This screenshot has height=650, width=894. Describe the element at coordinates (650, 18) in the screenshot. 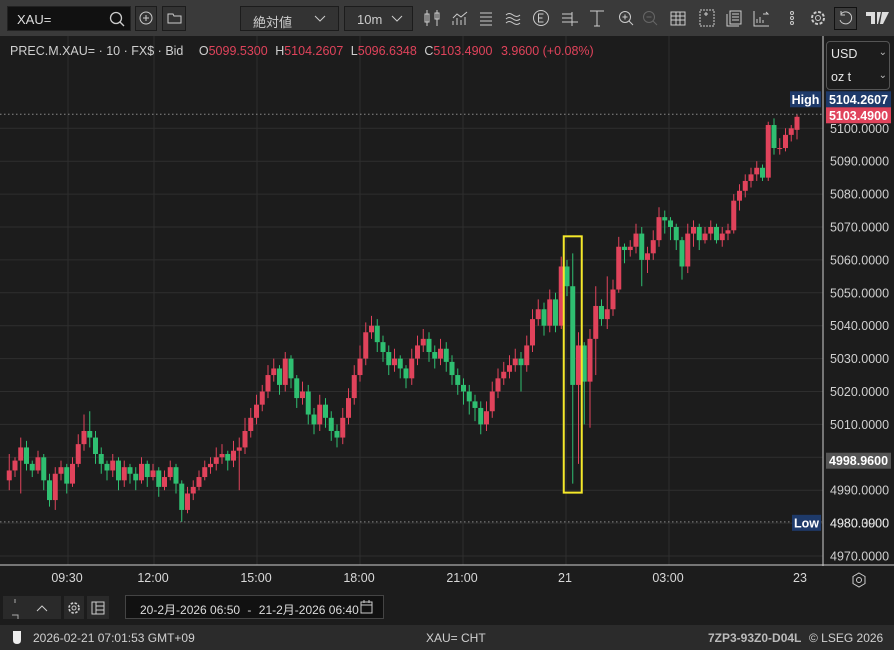

I see `zoom-out-icon` at that location.